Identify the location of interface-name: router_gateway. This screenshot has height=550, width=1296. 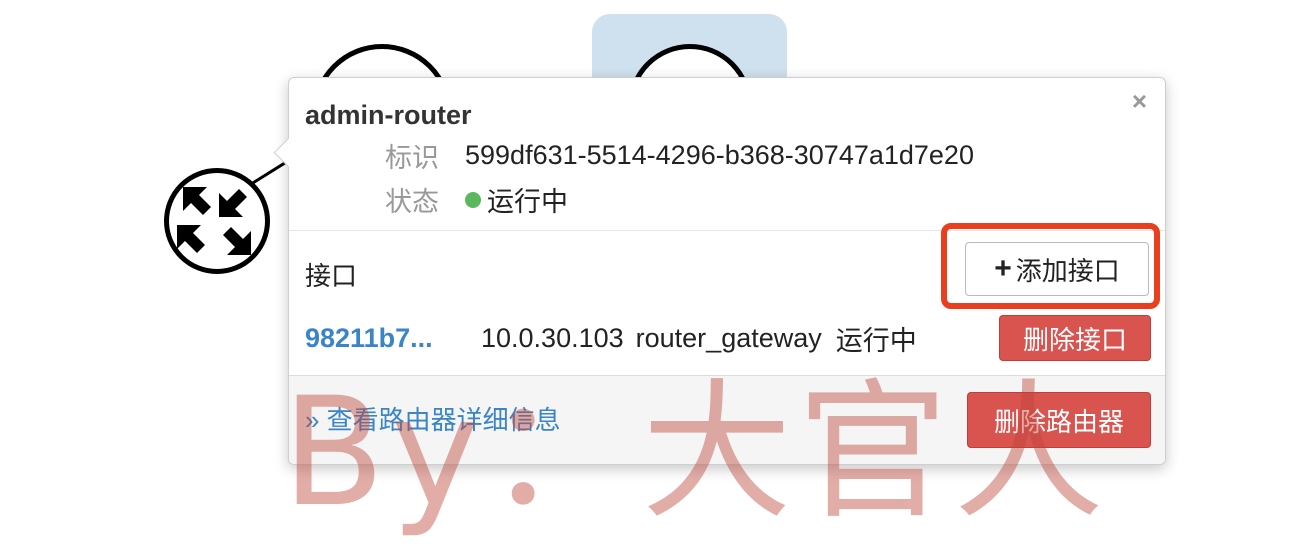
(728, 337).